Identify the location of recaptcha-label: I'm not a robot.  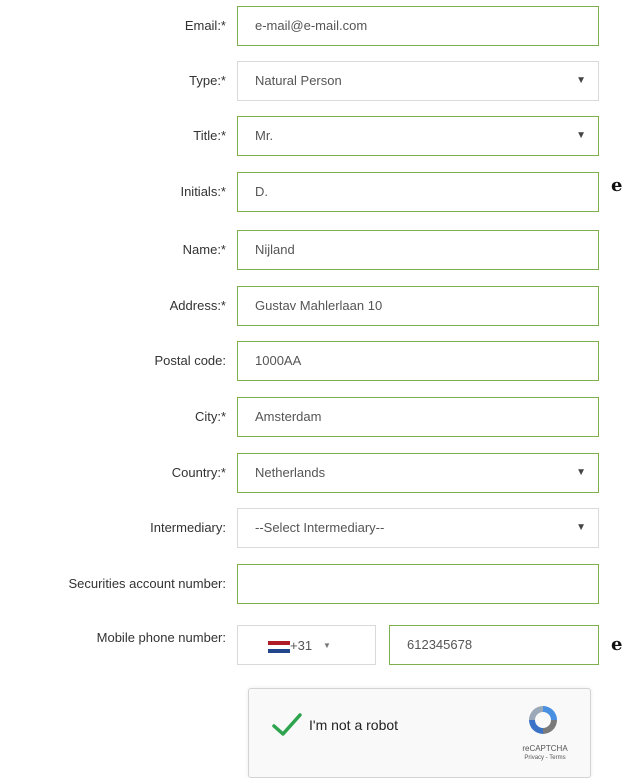
(353, 725).